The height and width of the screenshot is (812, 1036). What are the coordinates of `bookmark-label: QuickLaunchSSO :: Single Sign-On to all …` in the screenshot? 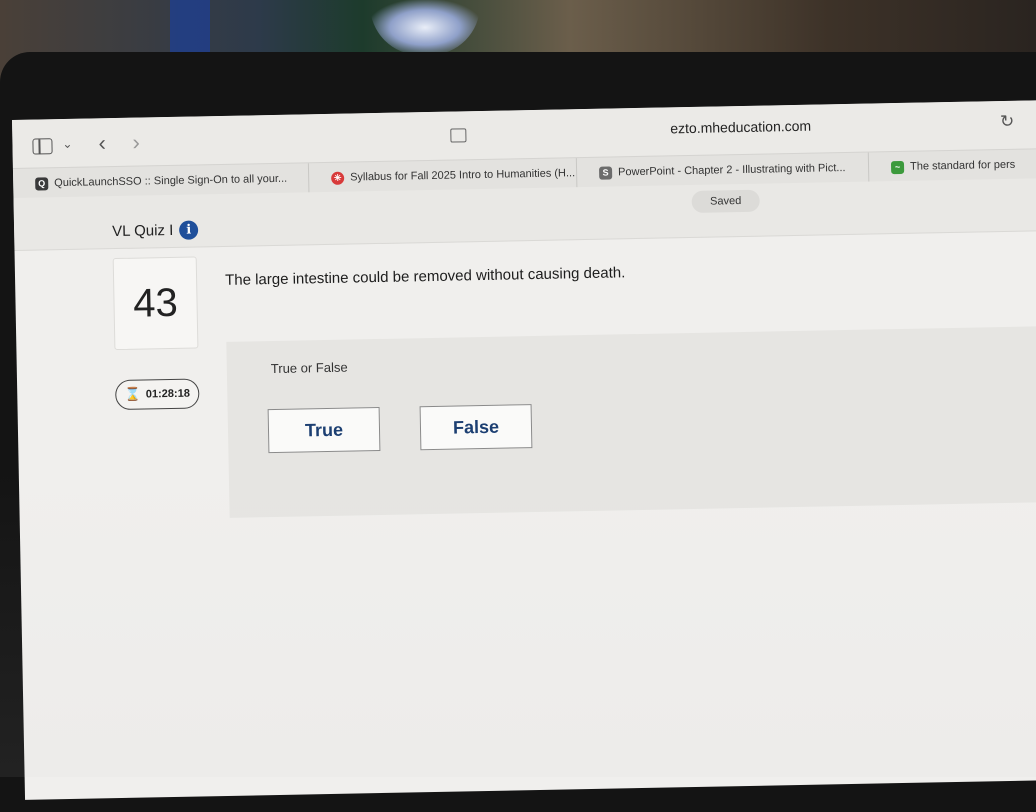 It's located at (171, 181).